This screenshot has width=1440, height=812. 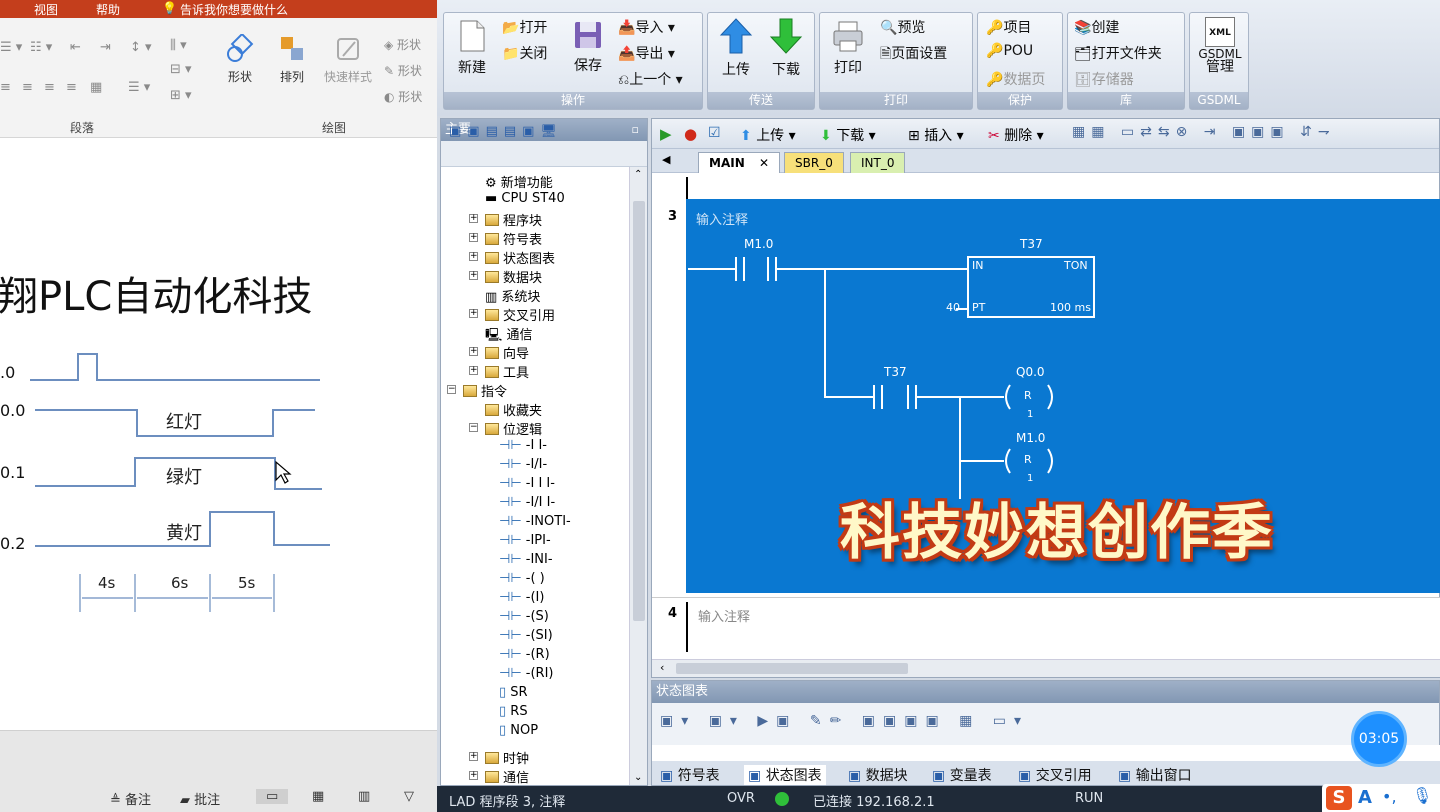 What do you see at coordinates (639, 411) in the screenshot?
I see `tree-scroll-thumb` at bounding box center [639, 411].